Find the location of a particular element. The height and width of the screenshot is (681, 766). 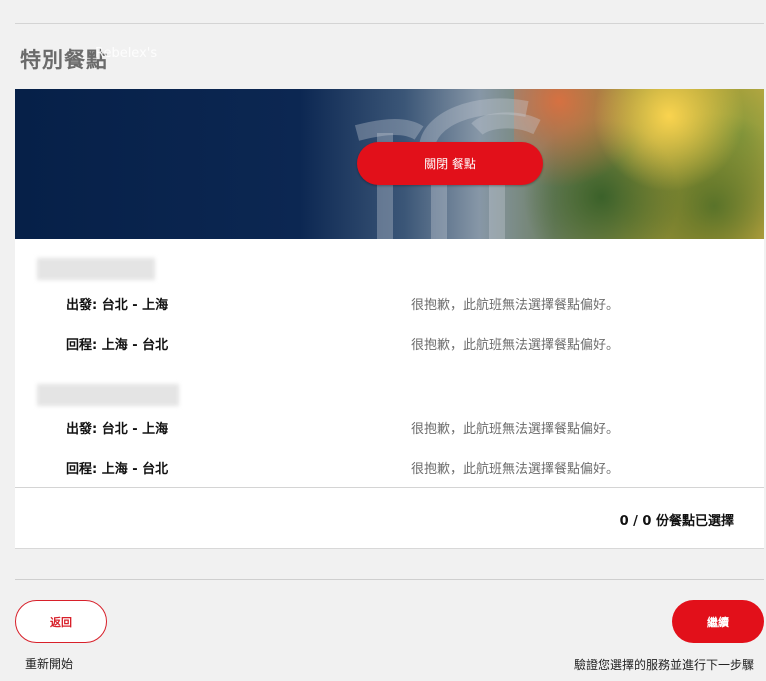

bottom-divider is located at coordinates (389, 579).